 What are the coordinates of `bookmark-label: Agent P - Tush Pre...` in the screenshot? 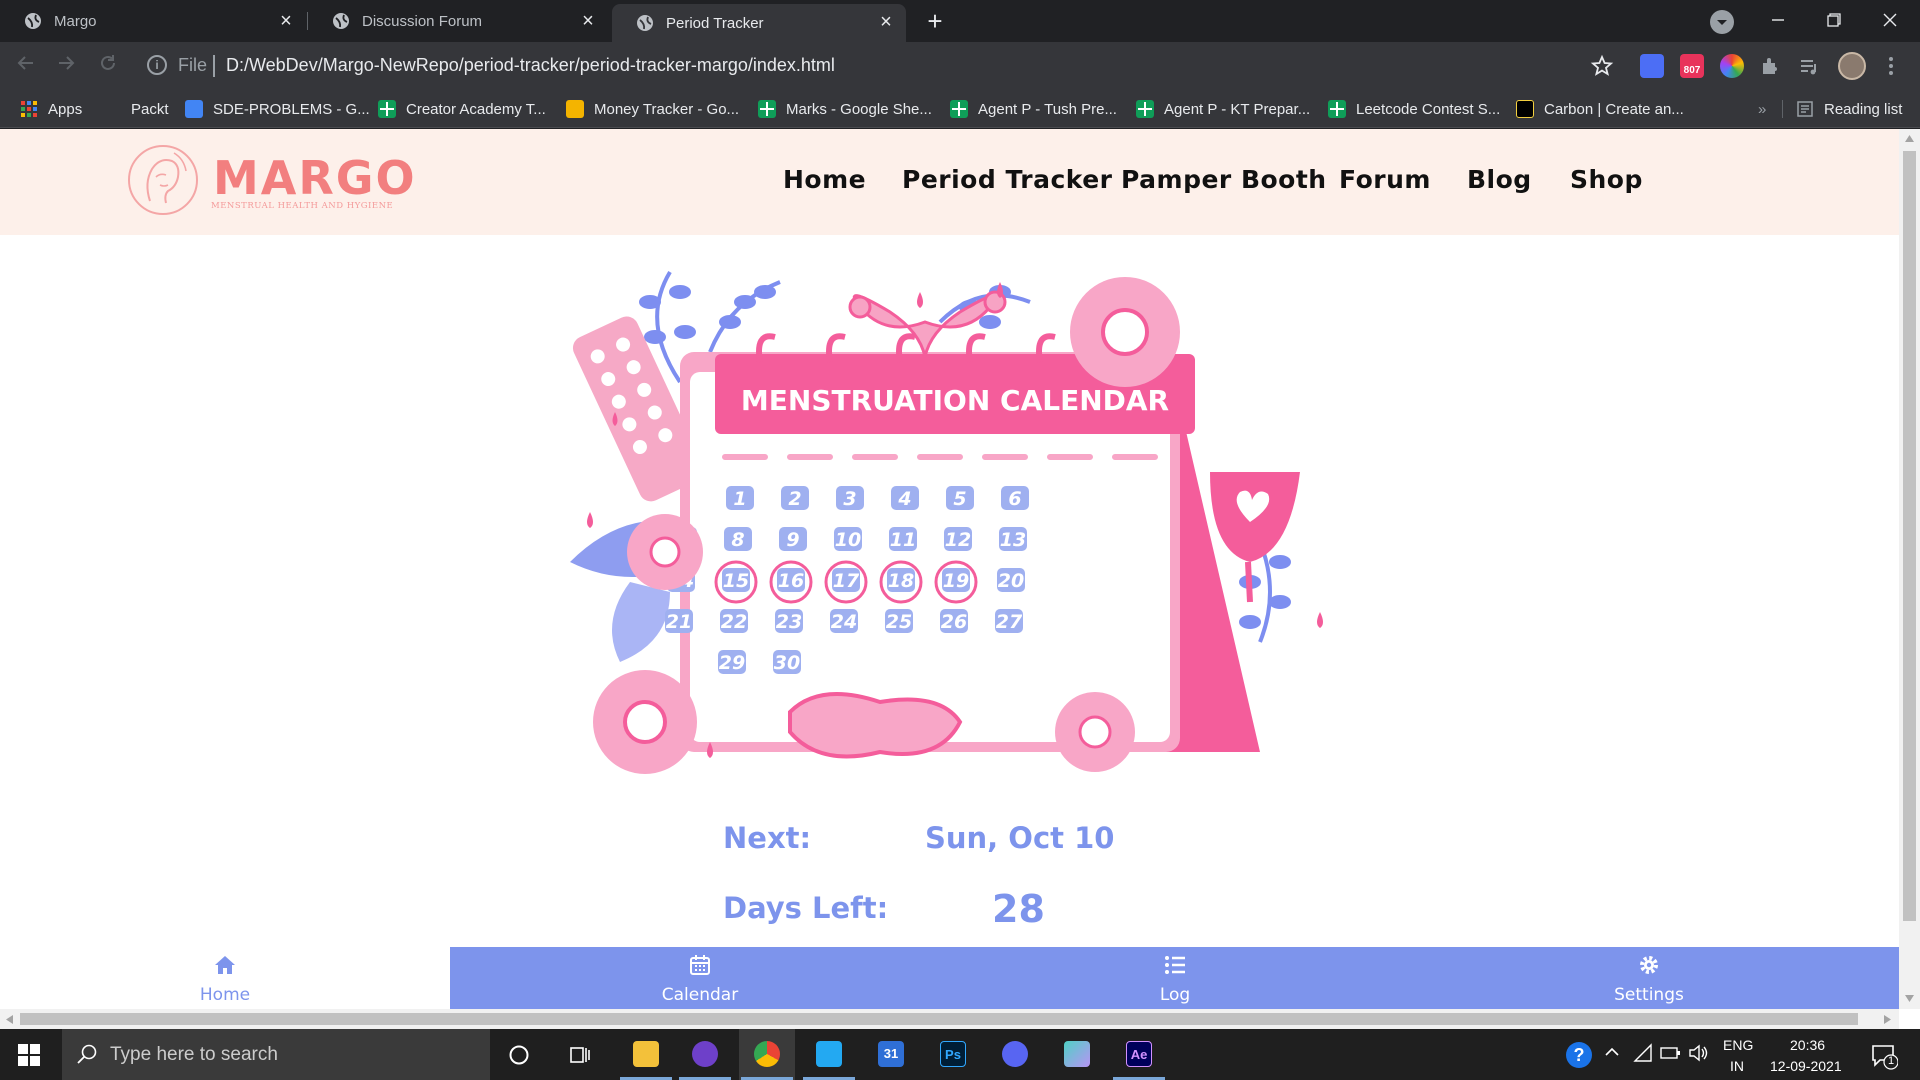 It's located at (1047, 109).